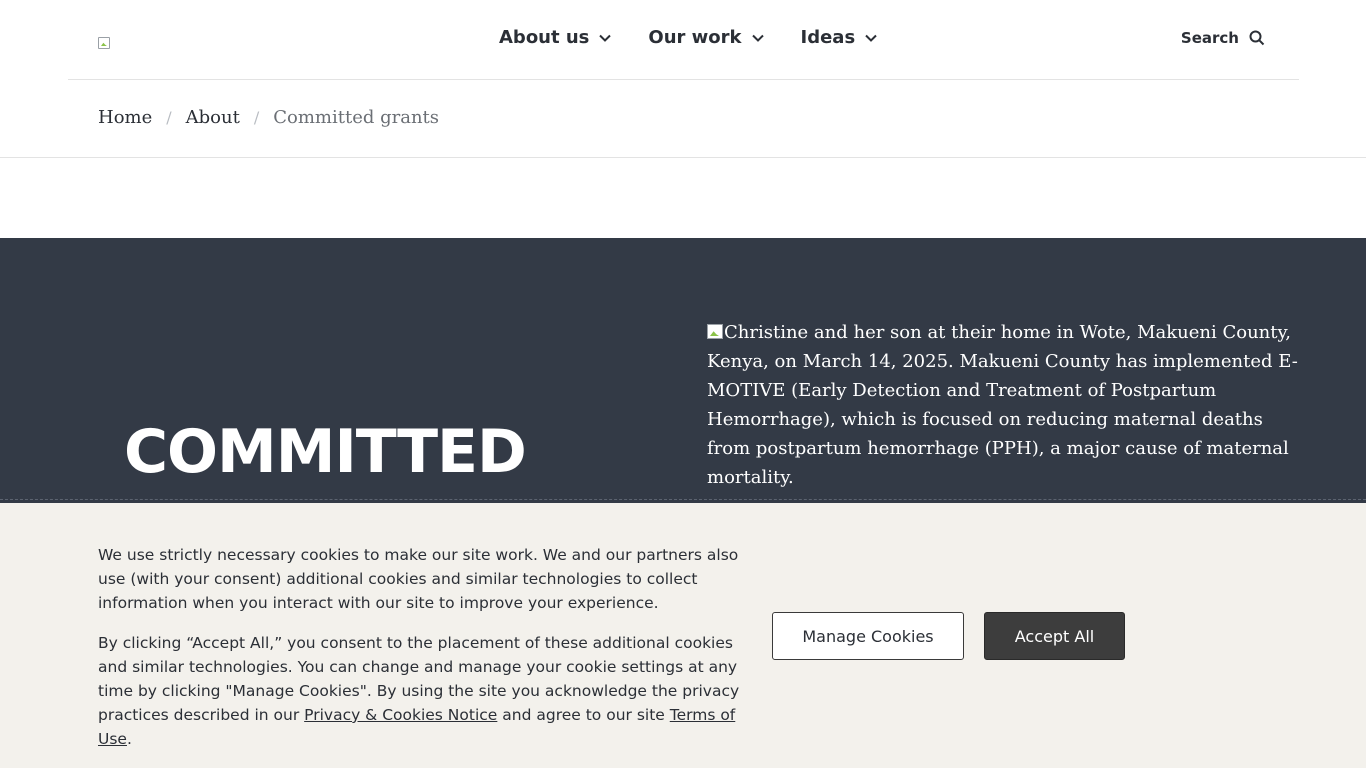  I want to click on breadcrumb-about: About, so click(213, 117).